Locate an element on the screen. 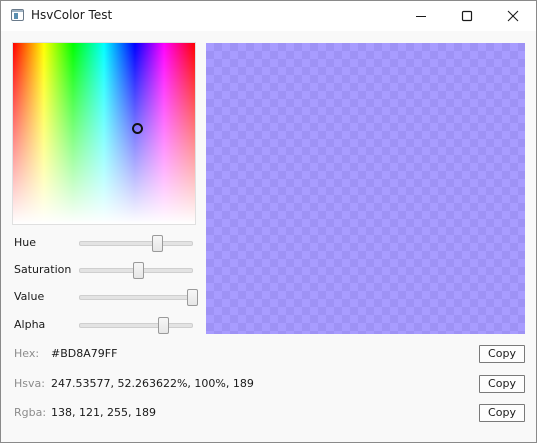 Image resolution: width=537 pixels, height=443 pixels. hsva-label: Hsva: is located at coordinates (29, 383).